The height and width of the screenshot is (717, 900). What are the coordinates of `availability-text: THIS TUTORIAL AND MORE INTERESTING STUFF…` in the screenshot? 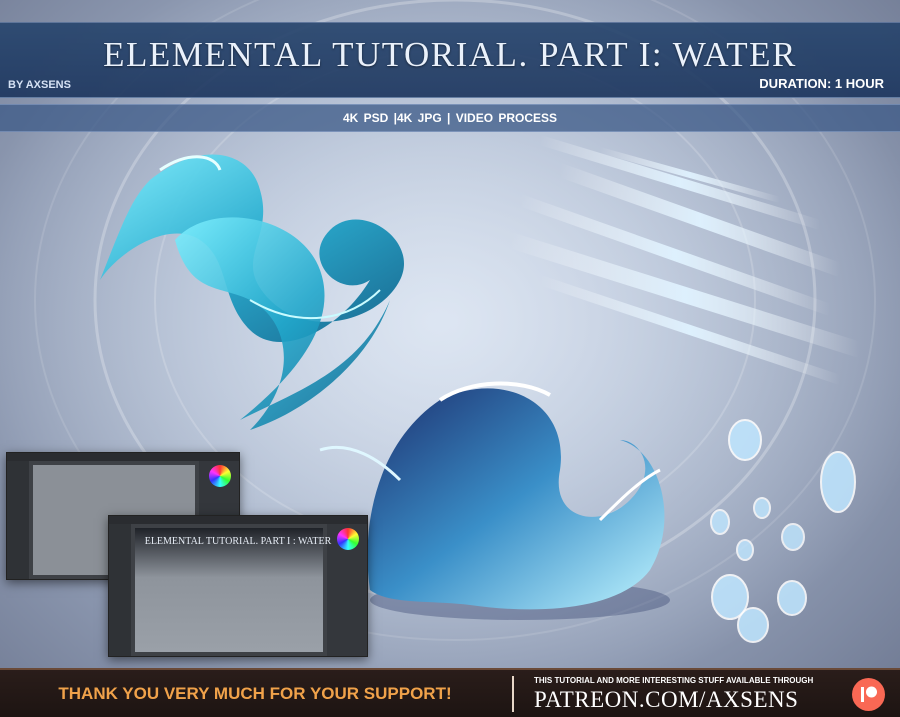 It's located at (674, 680).